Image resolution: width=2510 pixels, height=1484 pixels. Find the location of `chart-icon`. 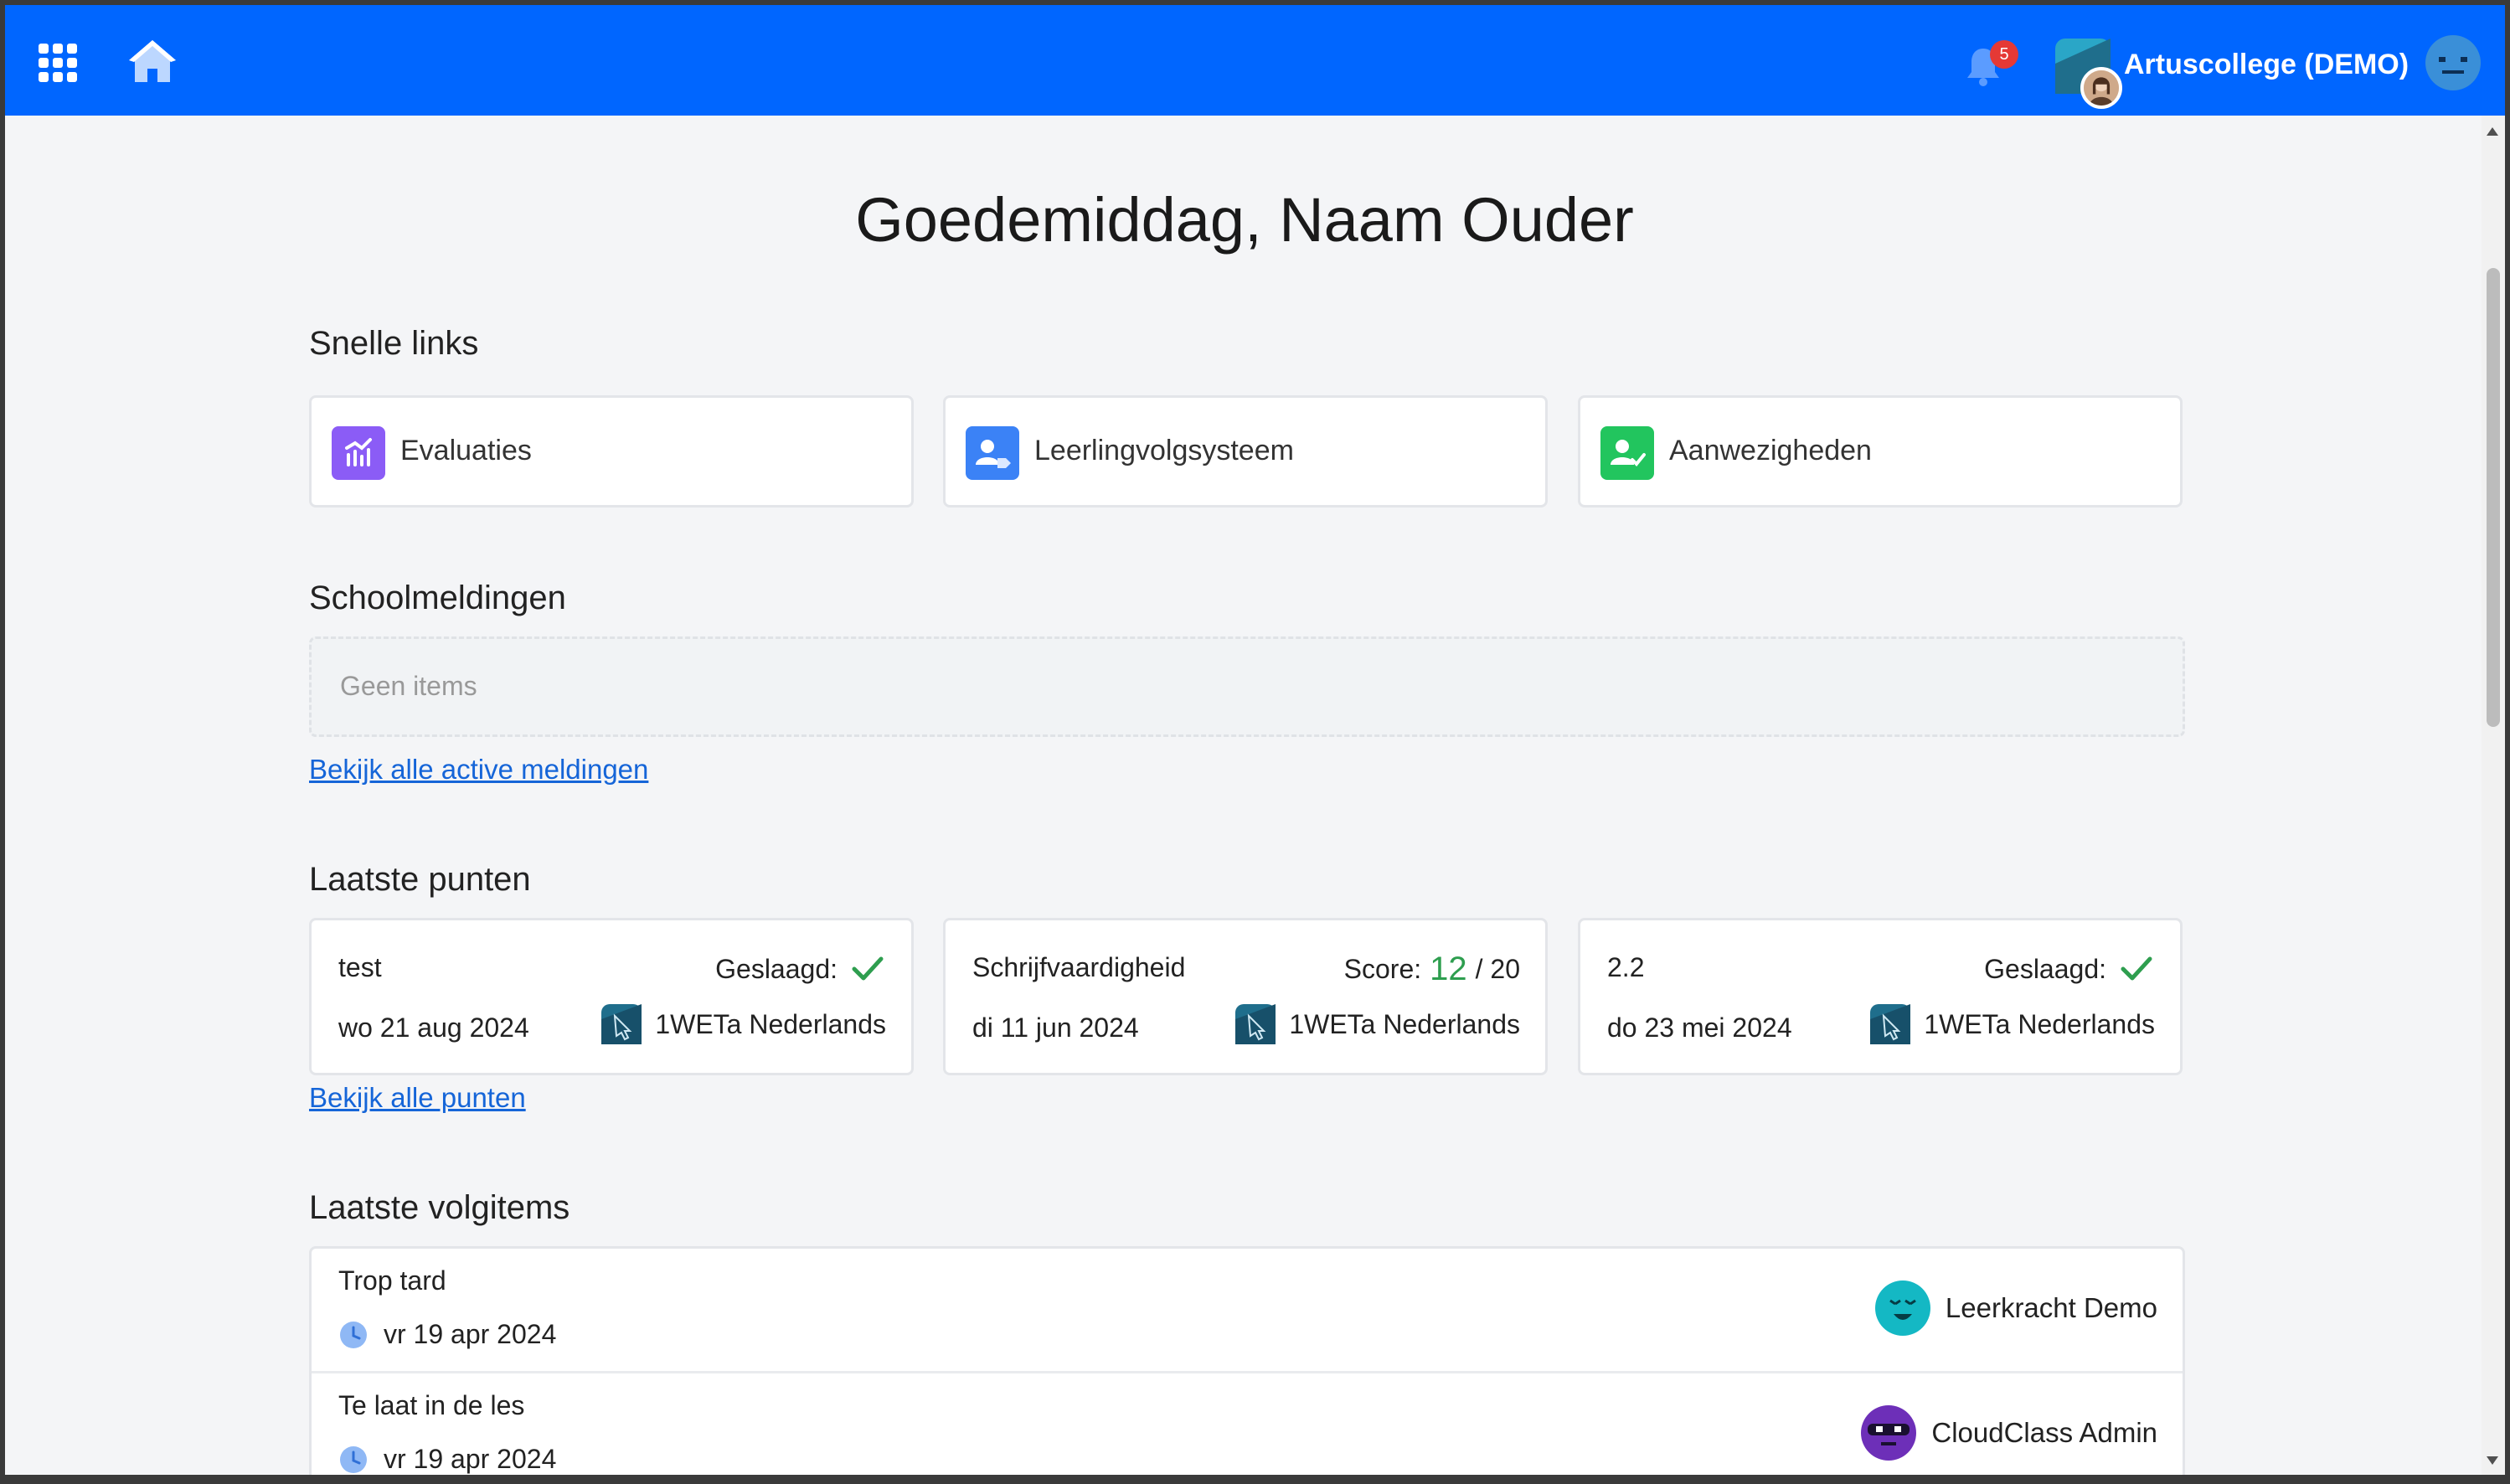

chart-icon is located at coordinates (358, 453).